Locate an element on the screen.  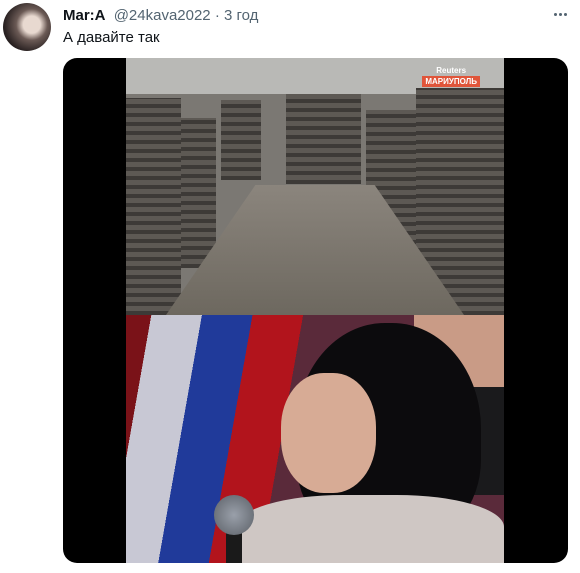
video-watermark: Reuters МАРИУПОЛЬ is located at coordinates (451, 76).